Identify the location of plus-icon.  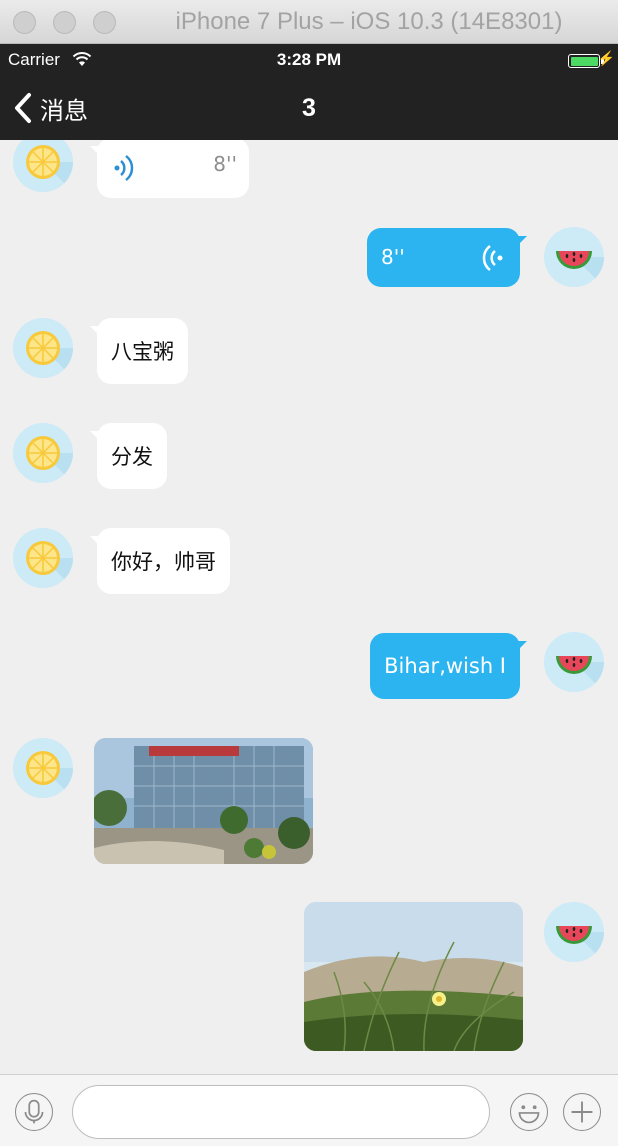
(582, 1112).